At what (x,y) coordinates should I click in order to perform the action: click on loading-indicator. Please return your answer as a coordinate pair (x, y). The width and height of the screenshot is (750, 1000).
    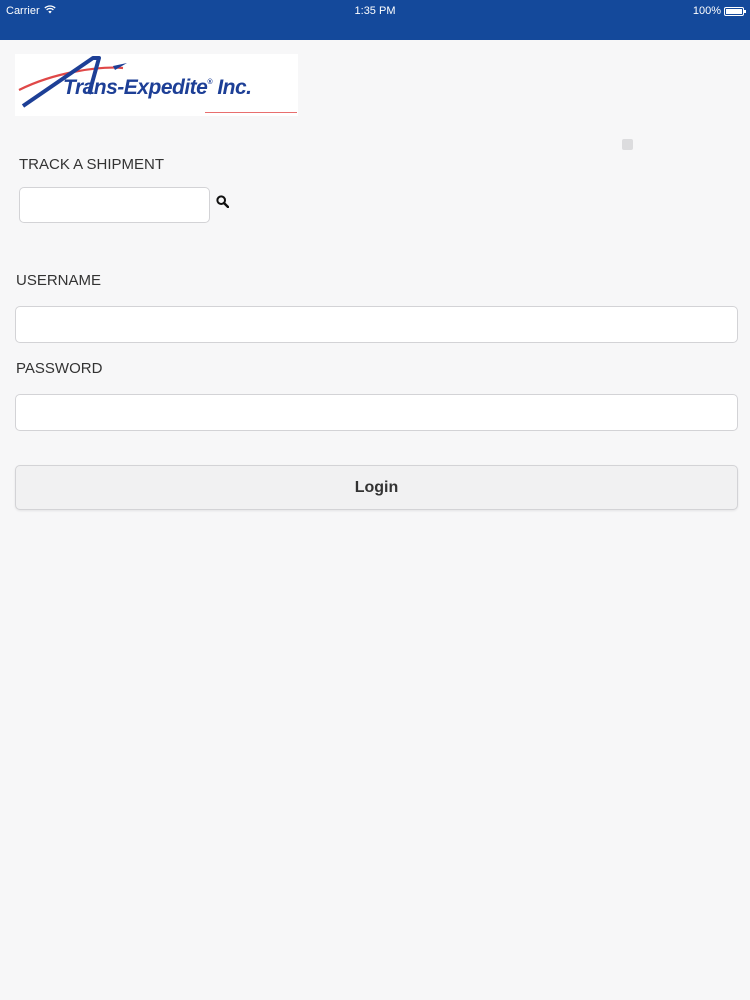
    Looking at the image, I should click on (627, 144).